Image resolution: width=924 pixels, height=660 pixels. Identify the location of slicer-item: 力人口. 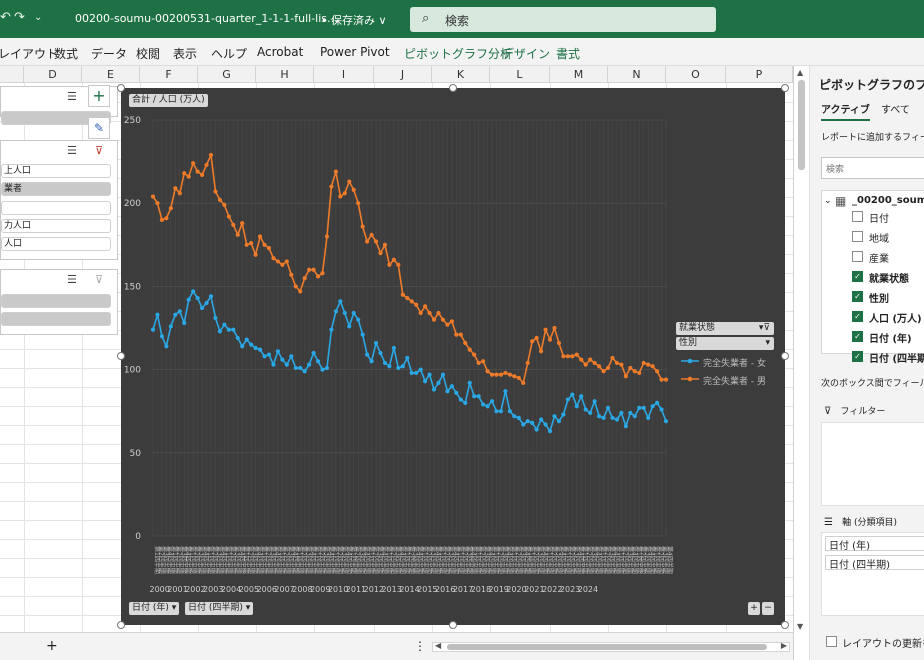
(56, 226).